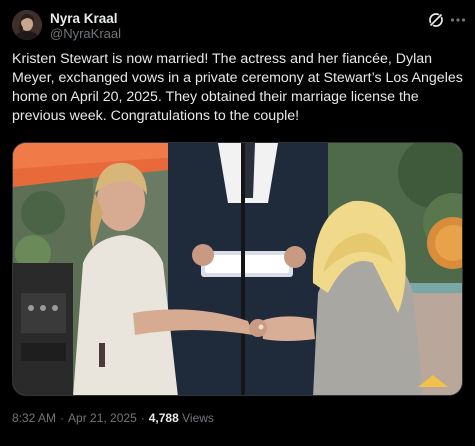 The width and height of the screenshot is (475, 446). What do you see at coordinates (436, 20) in the screenshot?
I see `grok-slash-icon` at bounding box center [436, 20].